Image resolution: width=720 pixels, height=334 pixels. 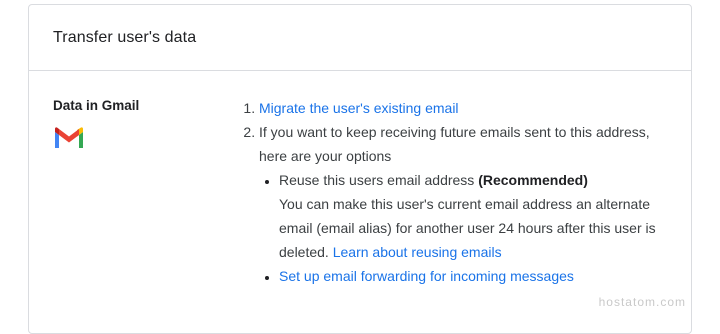 What do you see at coordinates (96, 105) in the screenshot?
I see `section-label: Data in Gmail` at bounding box center [96, 105].